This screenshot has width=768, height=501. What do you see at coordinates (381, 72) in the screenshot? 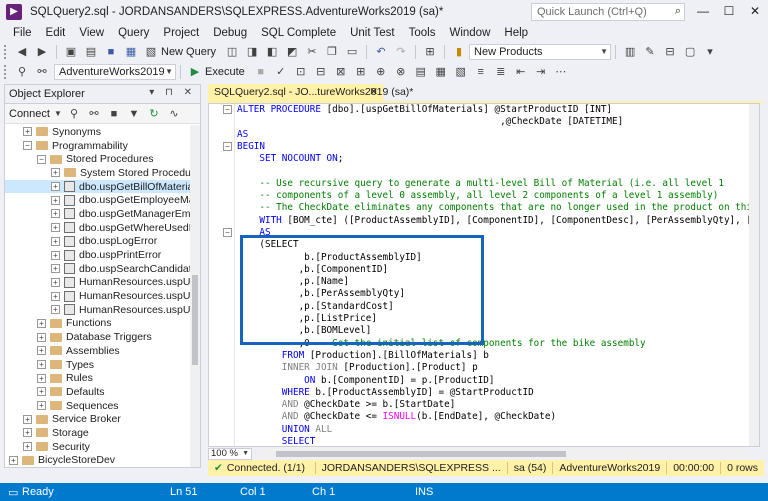
I see `live-stats-icon: ⊕` at bounding box center [381, 72].